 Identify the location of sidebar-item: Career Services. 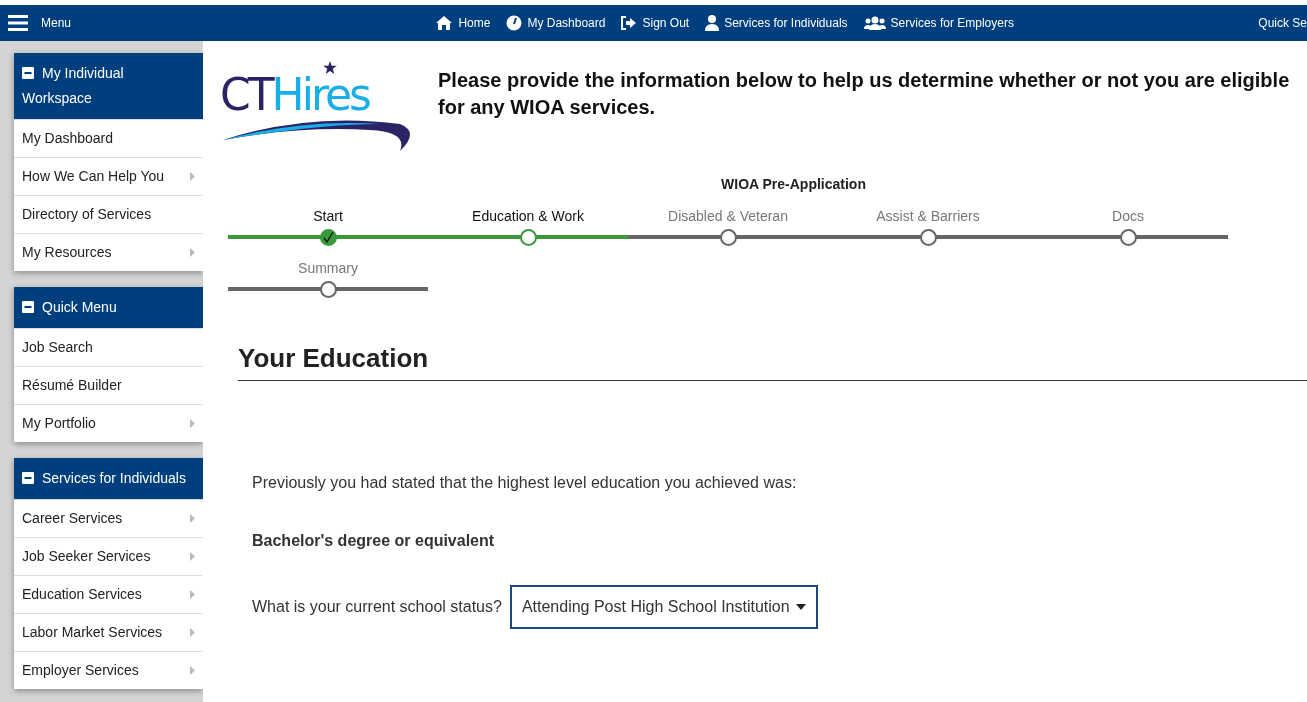
(108, 518).